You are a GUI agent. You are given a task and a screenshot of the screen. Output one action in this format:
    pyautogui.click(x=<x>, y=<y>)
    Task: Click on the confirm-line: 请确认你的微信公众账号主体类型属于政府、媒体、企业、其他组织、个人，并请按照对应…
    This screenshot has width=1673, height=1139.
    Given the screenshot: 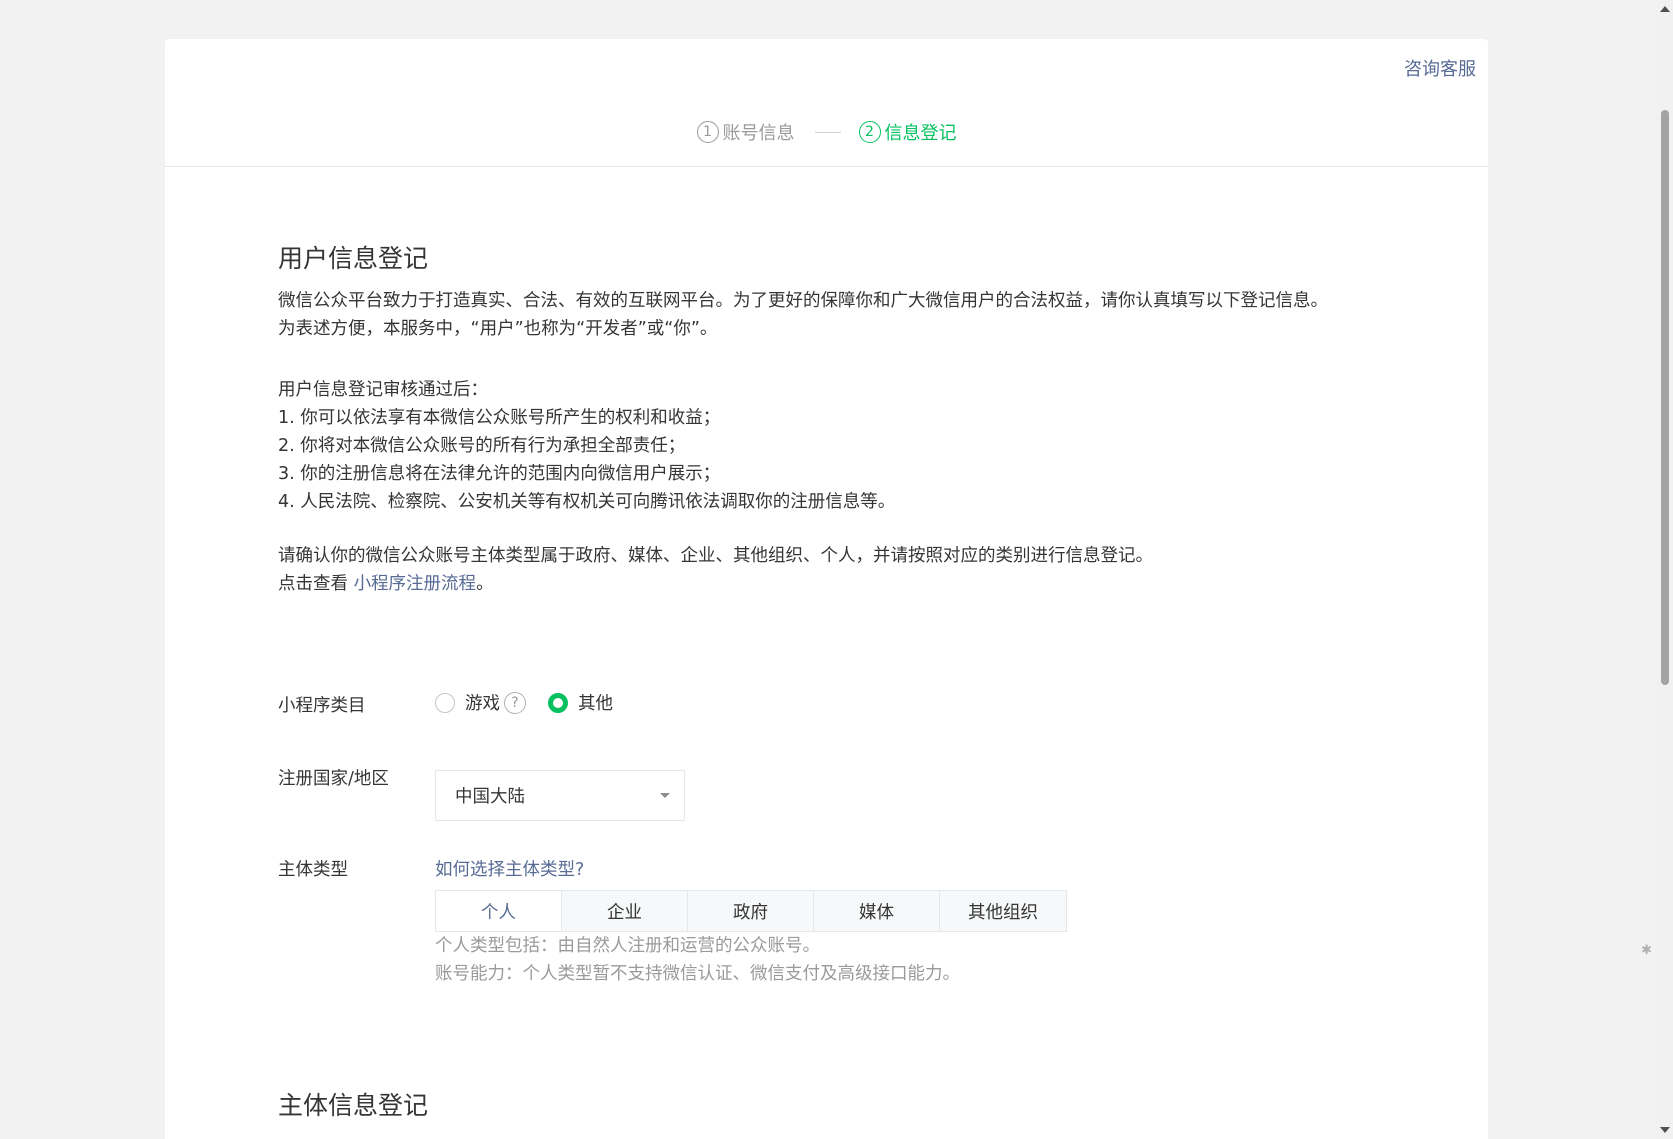 What is the action you would take?
    pyautogui.click(x=715, y=556)
    